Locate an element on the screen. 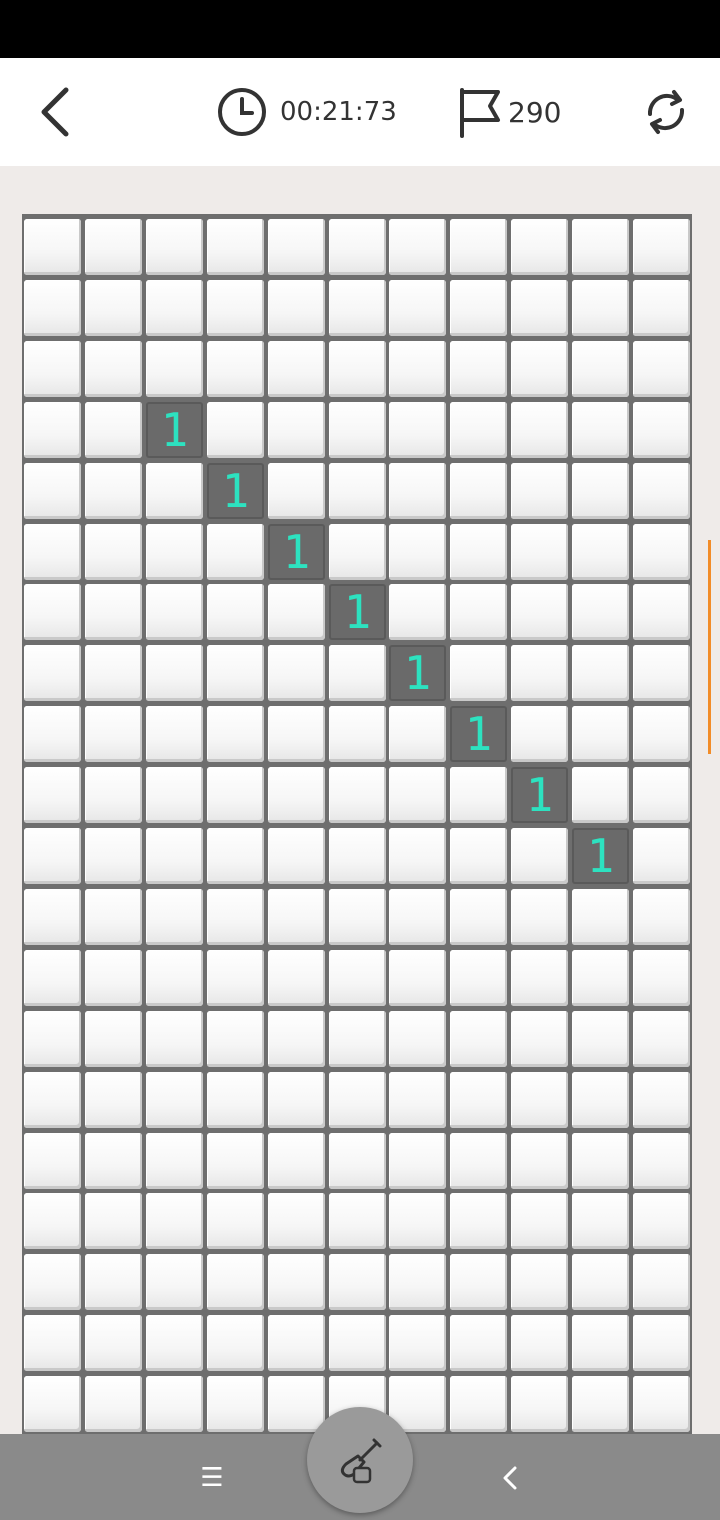  nav-back-button is located at coordinates (510, 1478).